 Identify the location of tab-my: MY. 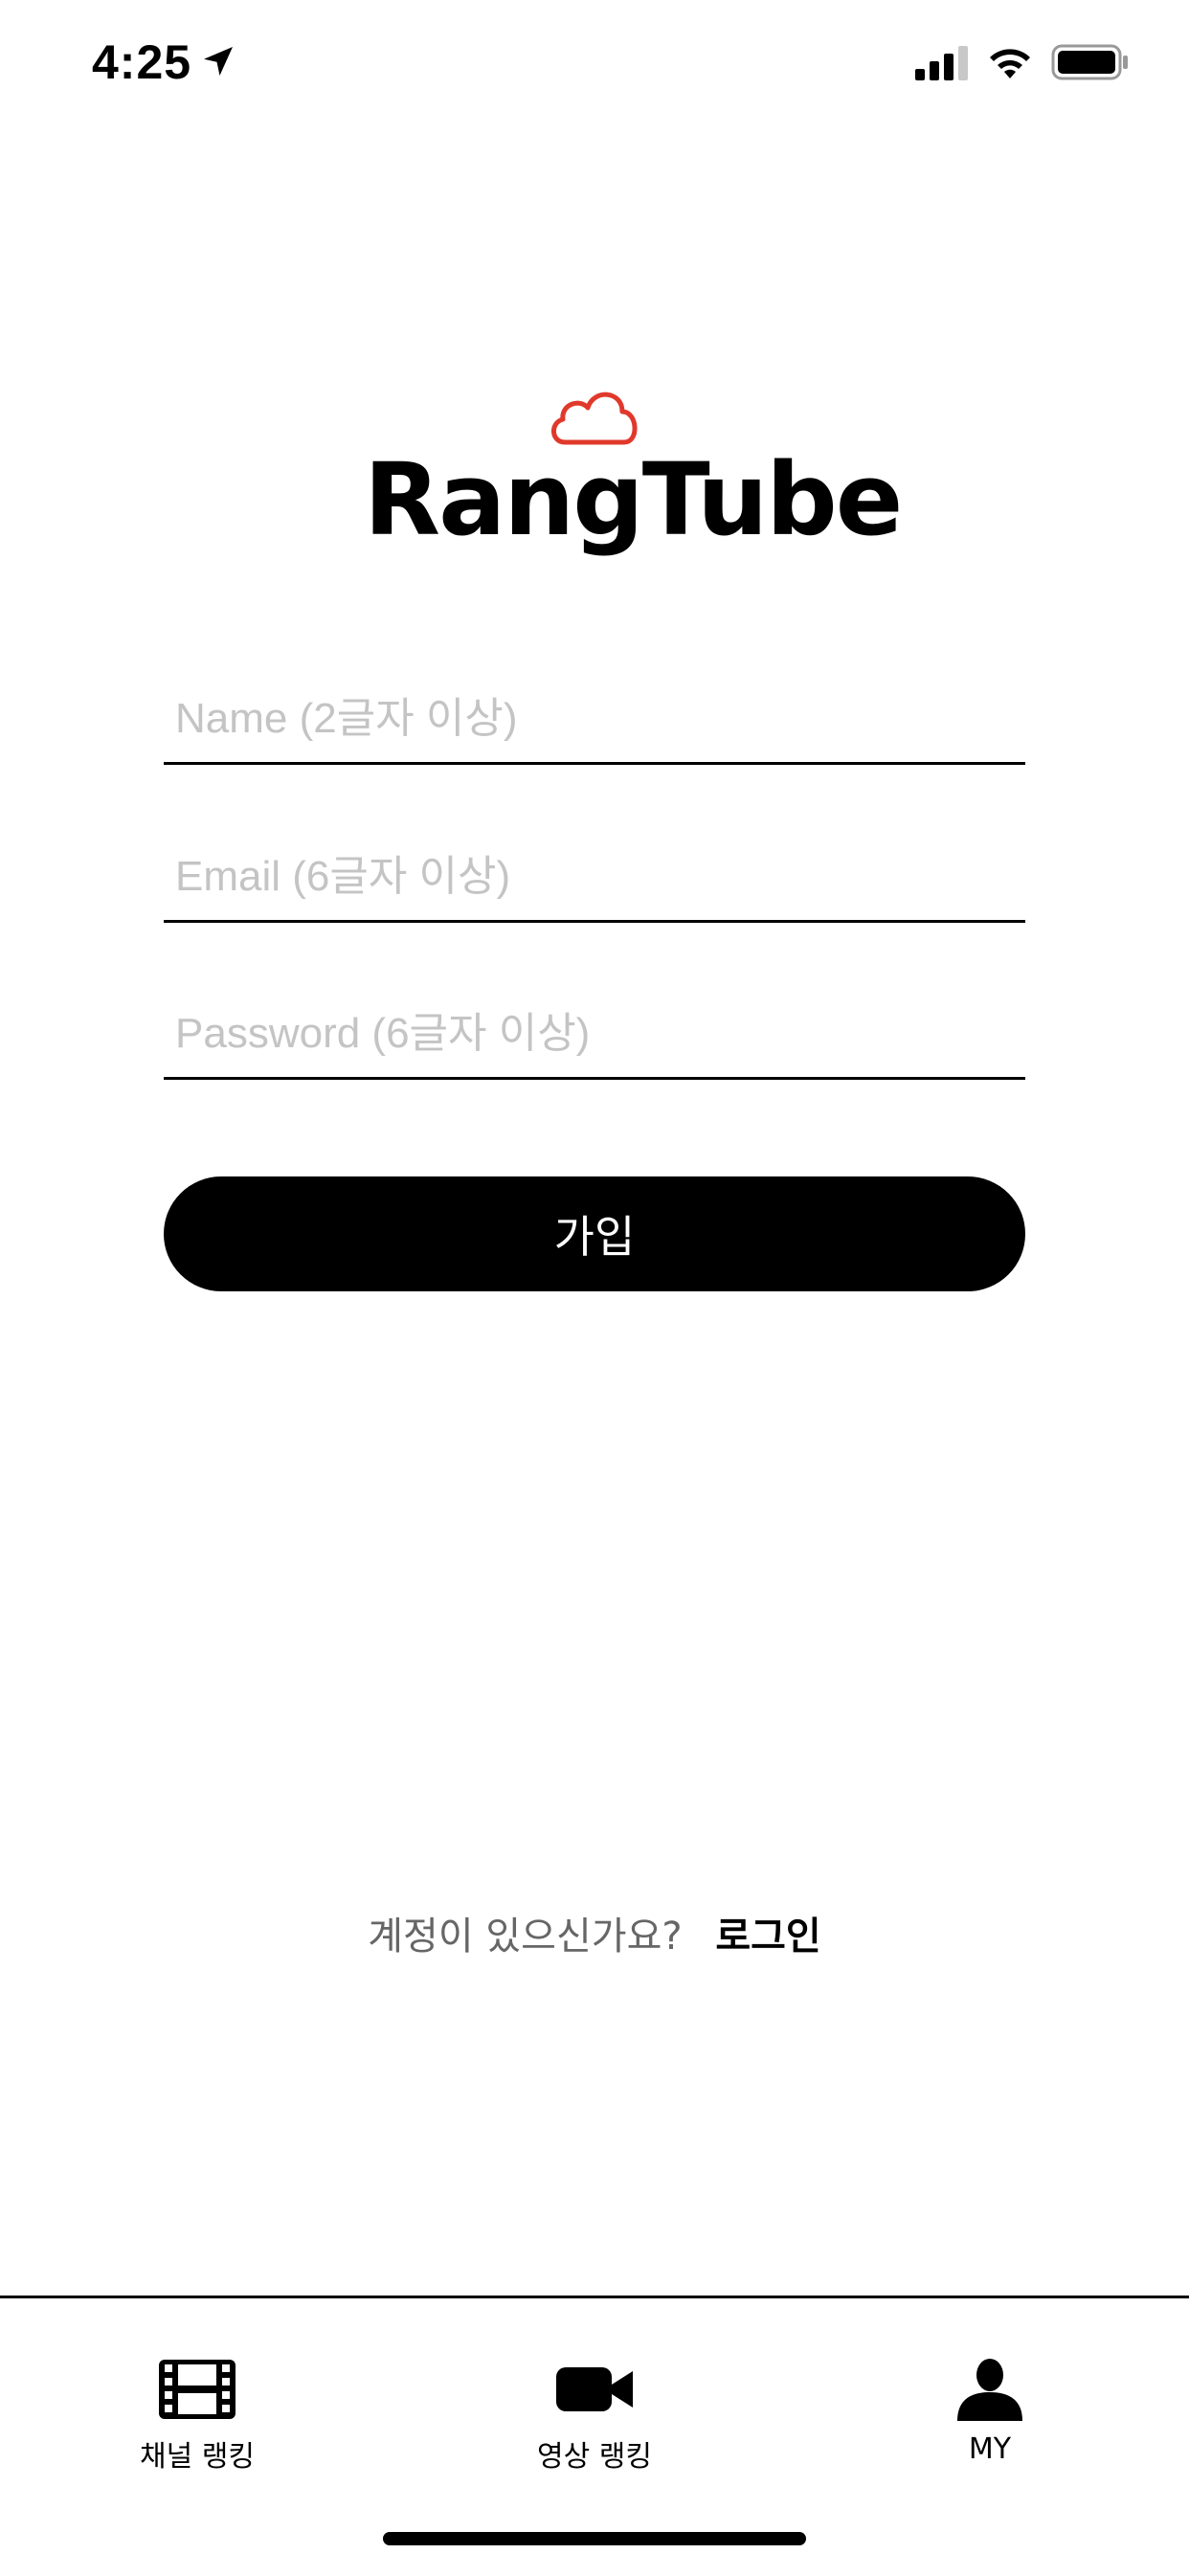
(990, 2412).